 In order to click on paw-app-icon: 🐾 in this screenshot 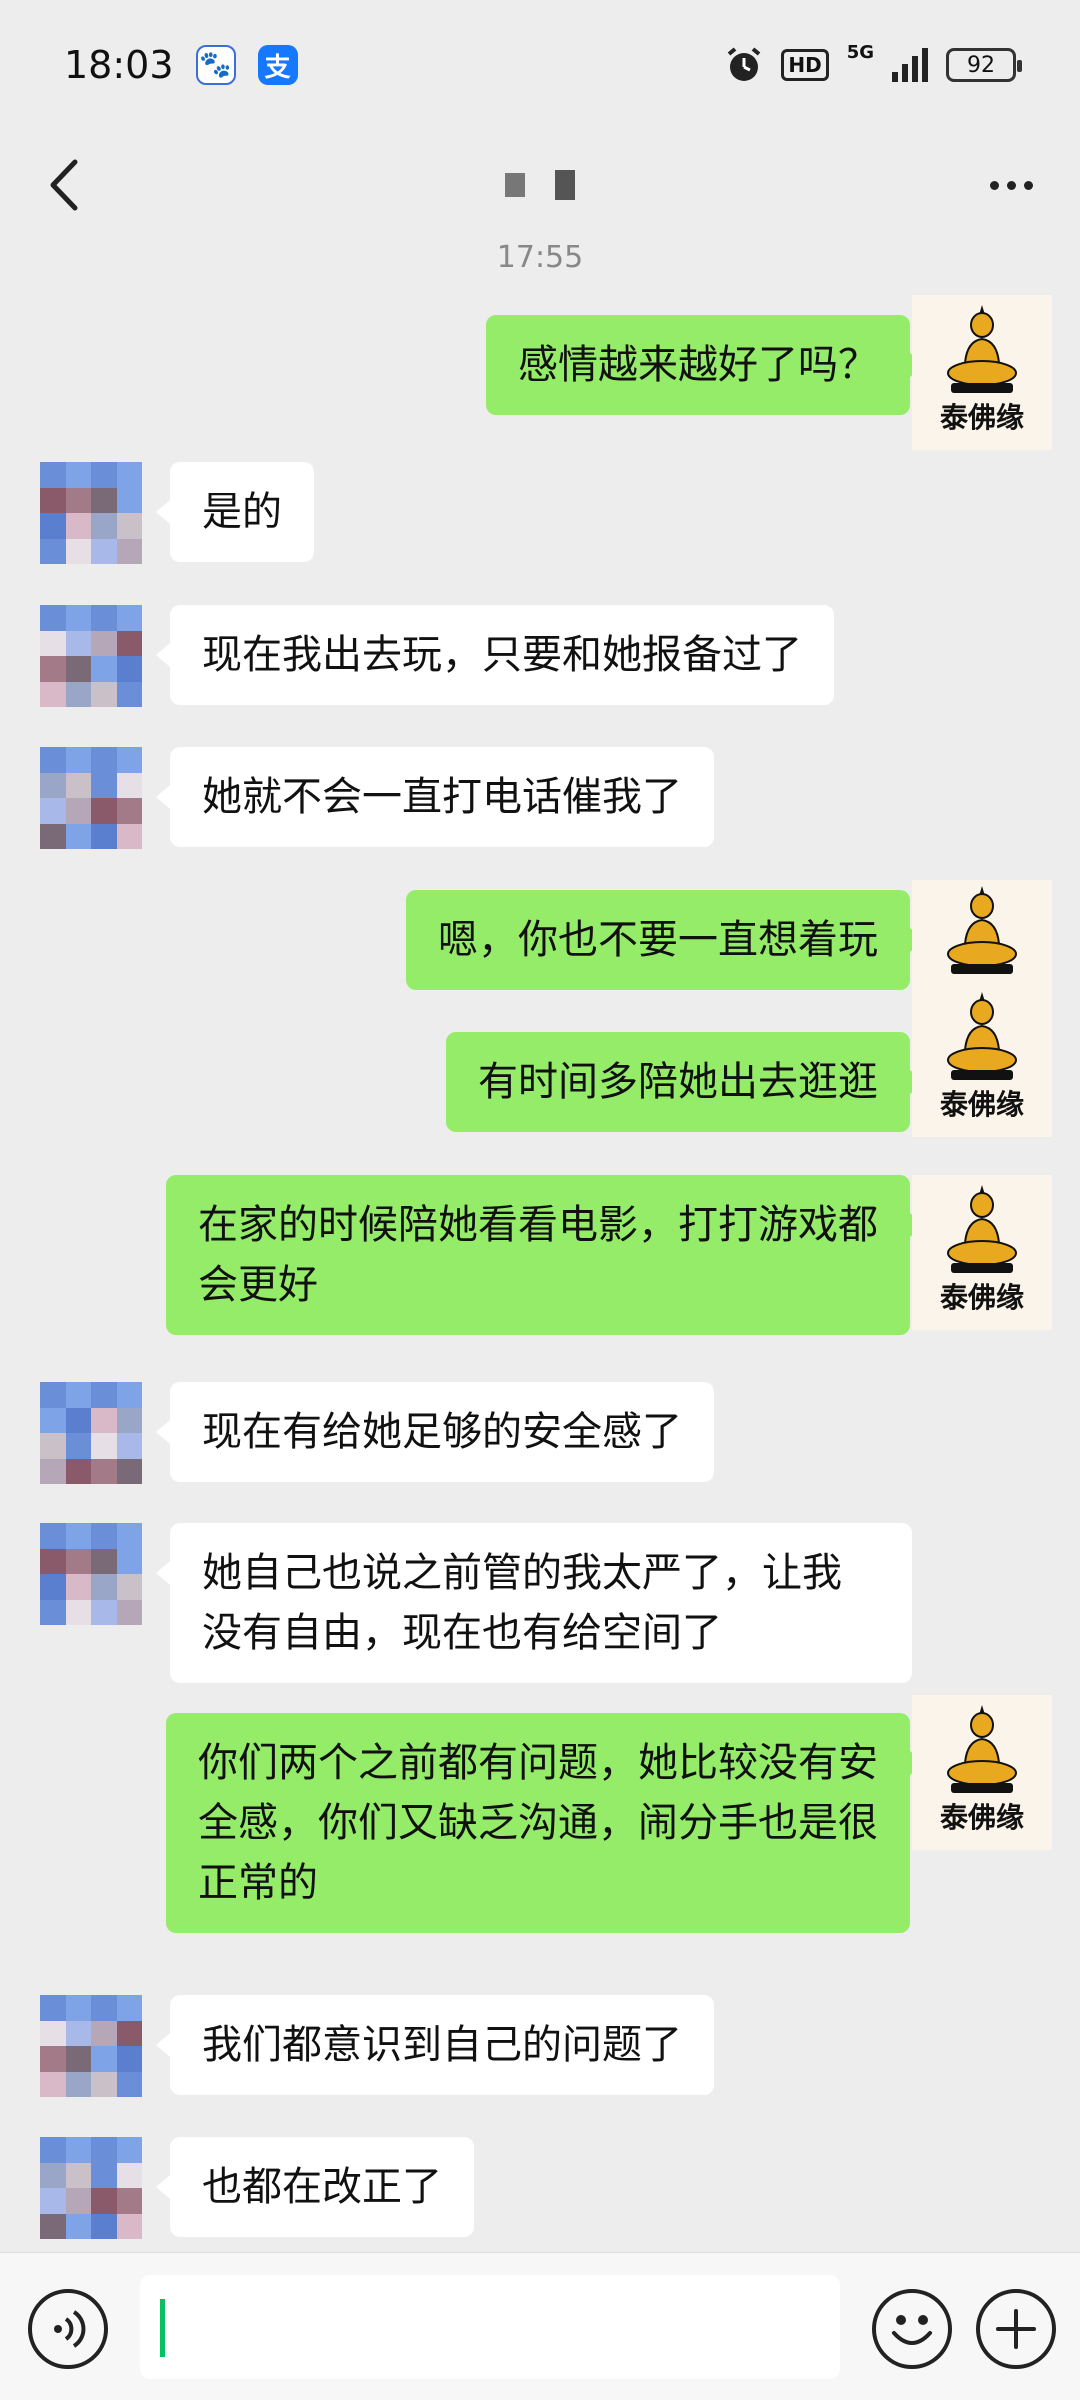, I will do `click(215, 65)`.